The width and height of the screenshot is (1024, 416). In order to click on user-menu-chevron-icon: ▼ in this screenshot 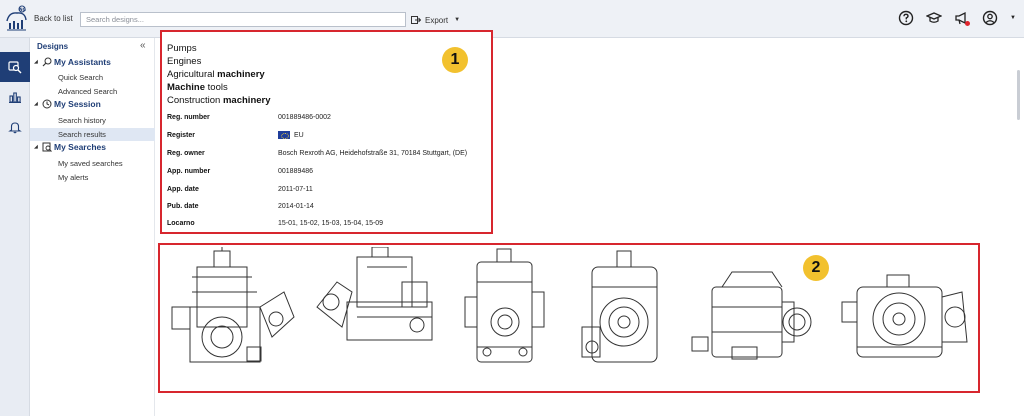, I will do `click(1013, 18)`.